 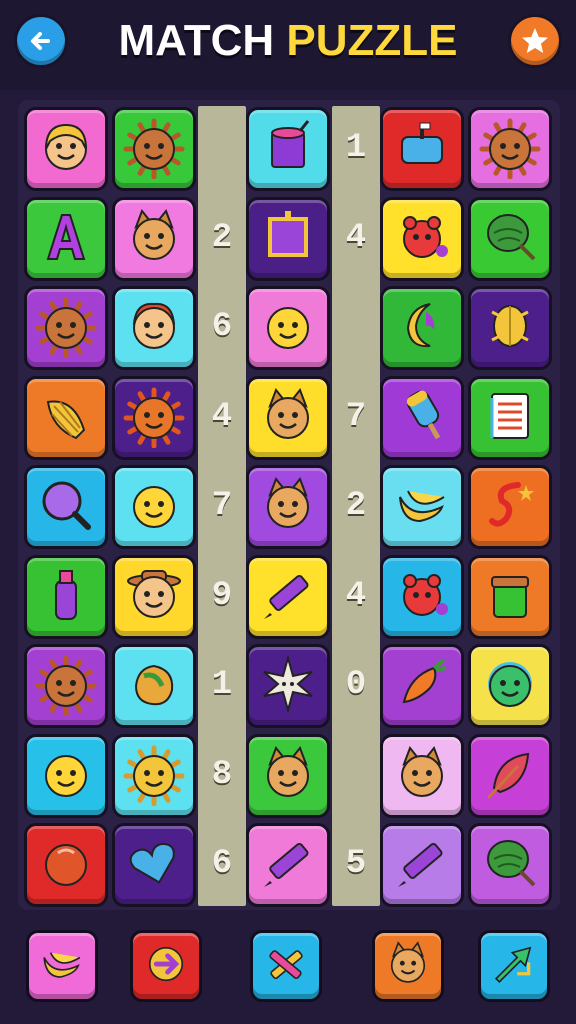 I want to click on mailbox-icon, so click(x=422, y=149).